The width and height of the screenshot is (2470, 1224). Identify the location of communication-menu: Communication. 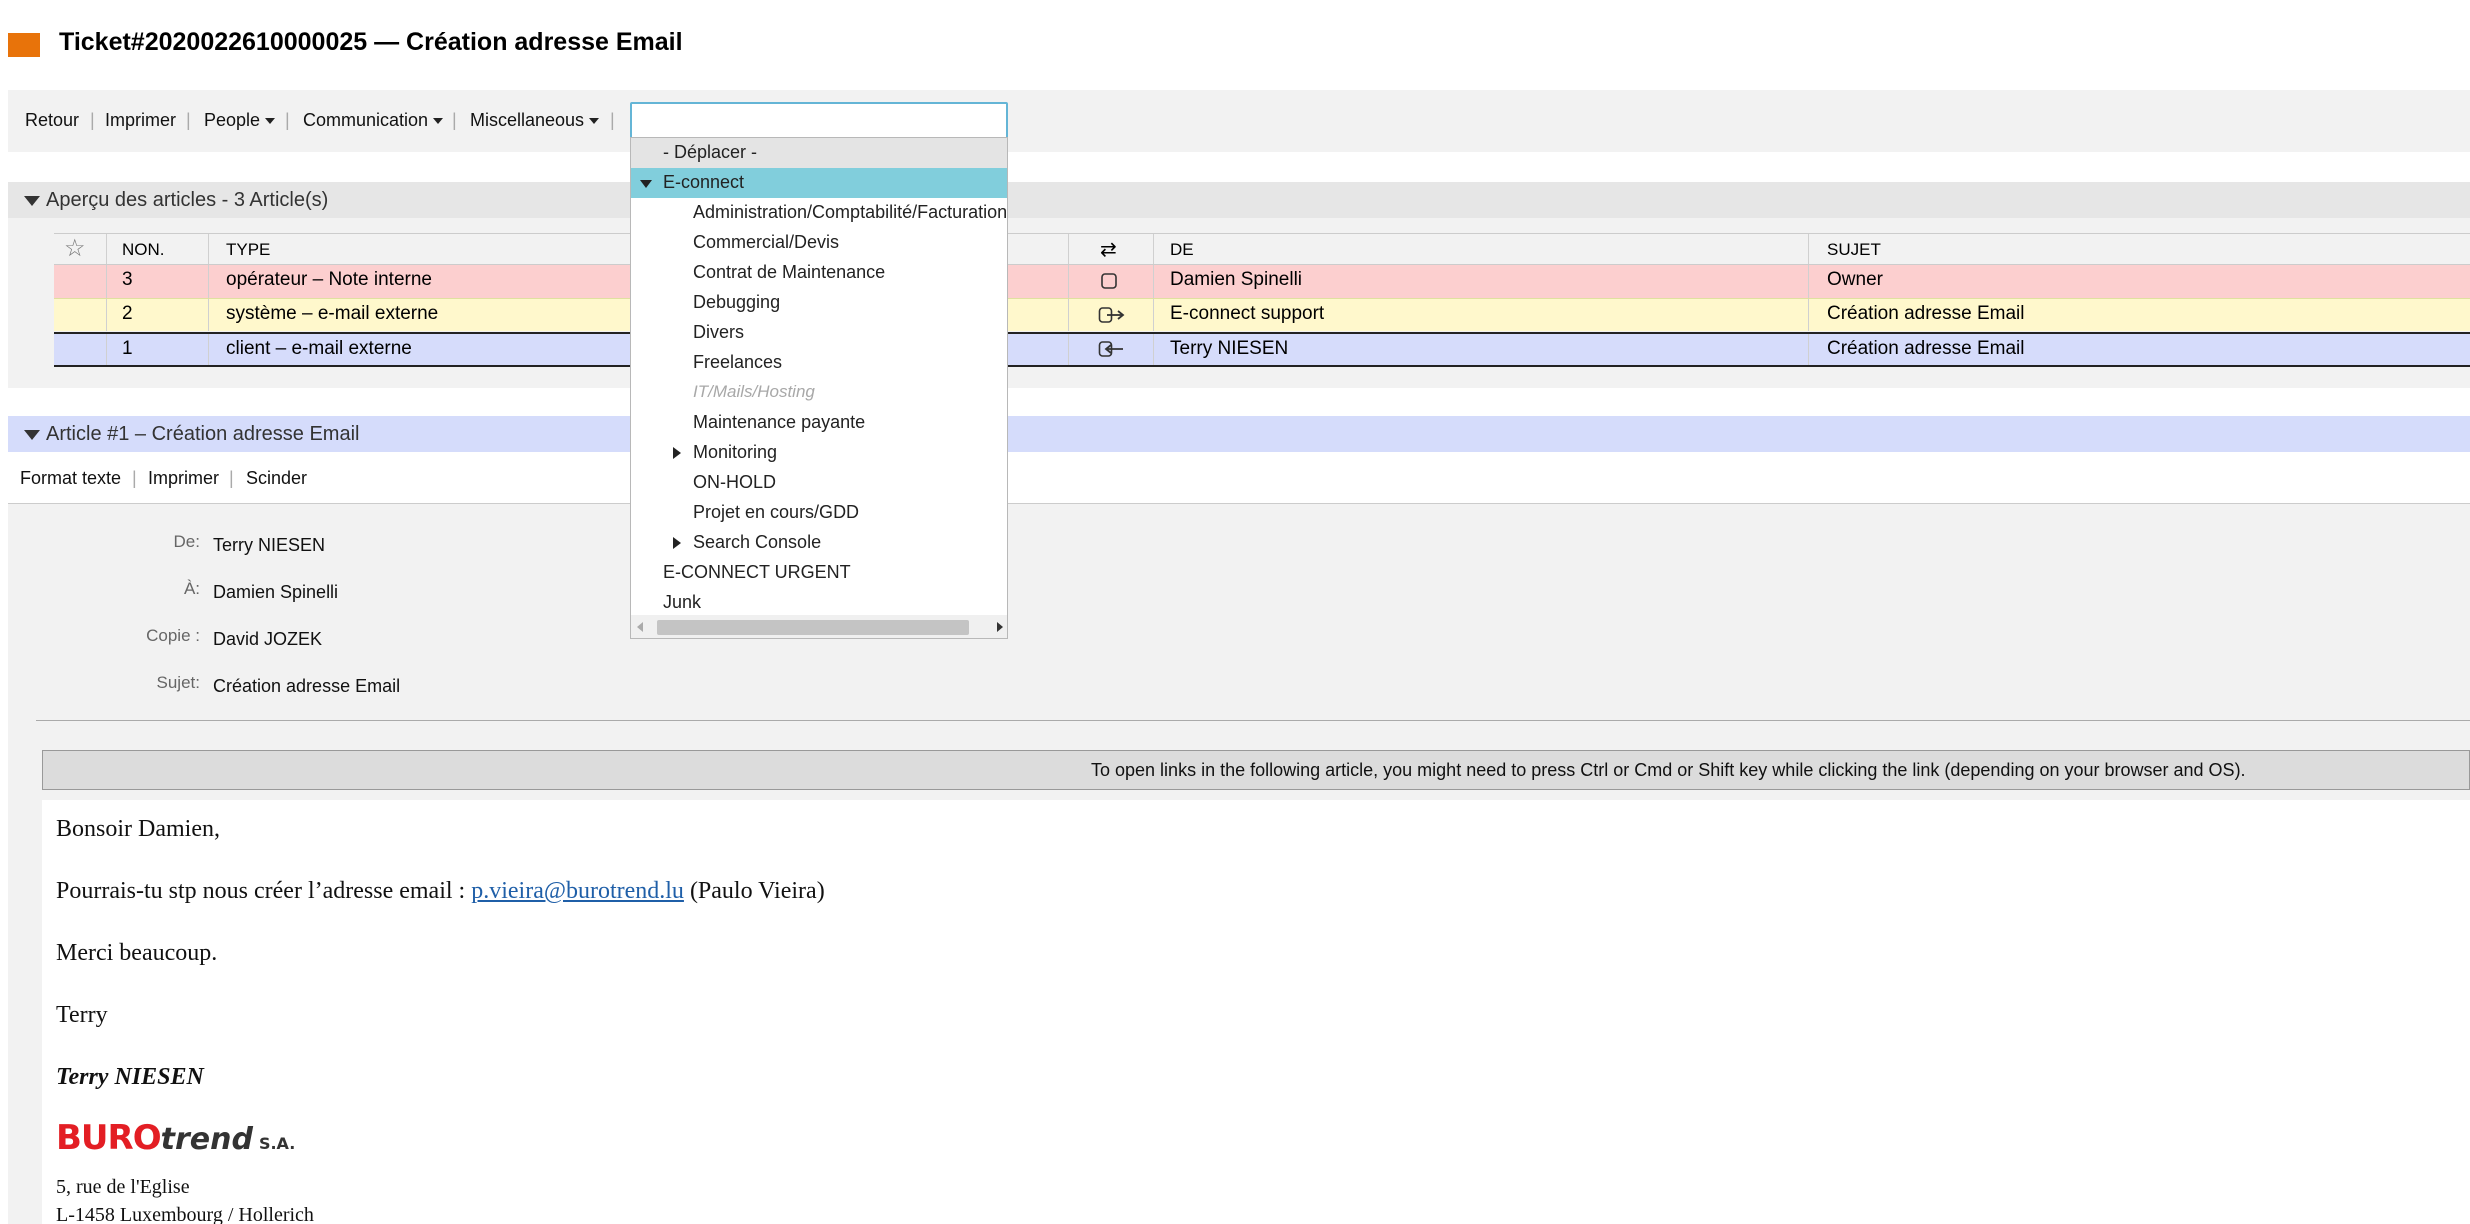
(373, 120).